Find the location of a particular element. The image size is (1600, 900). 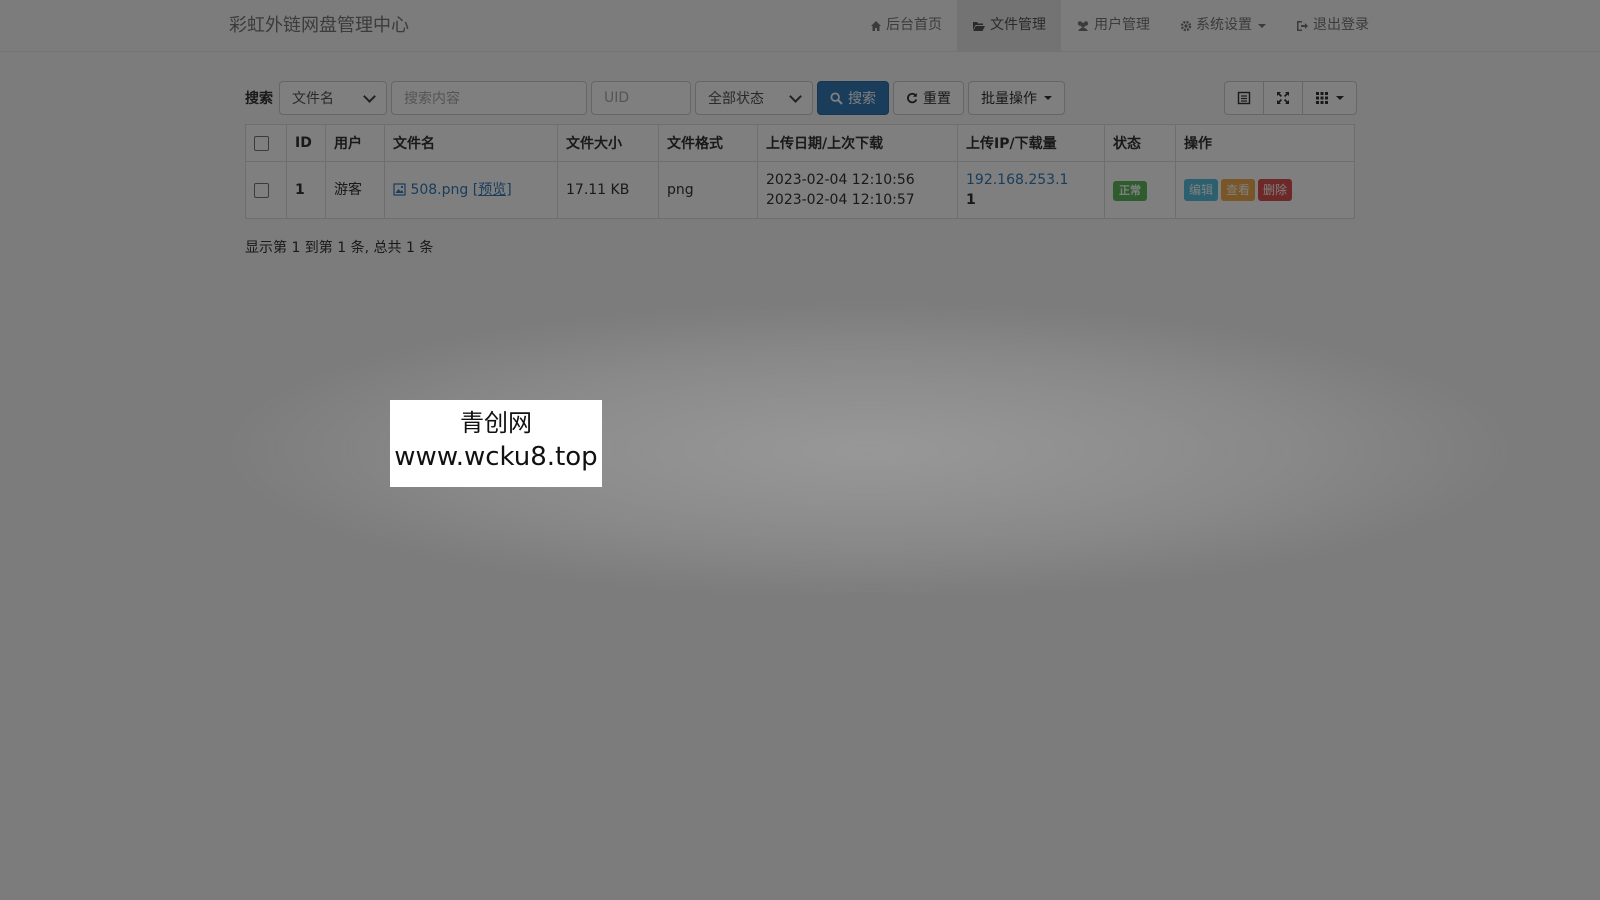

watermark-title: 青创网 is located at coordinates (496, 423).